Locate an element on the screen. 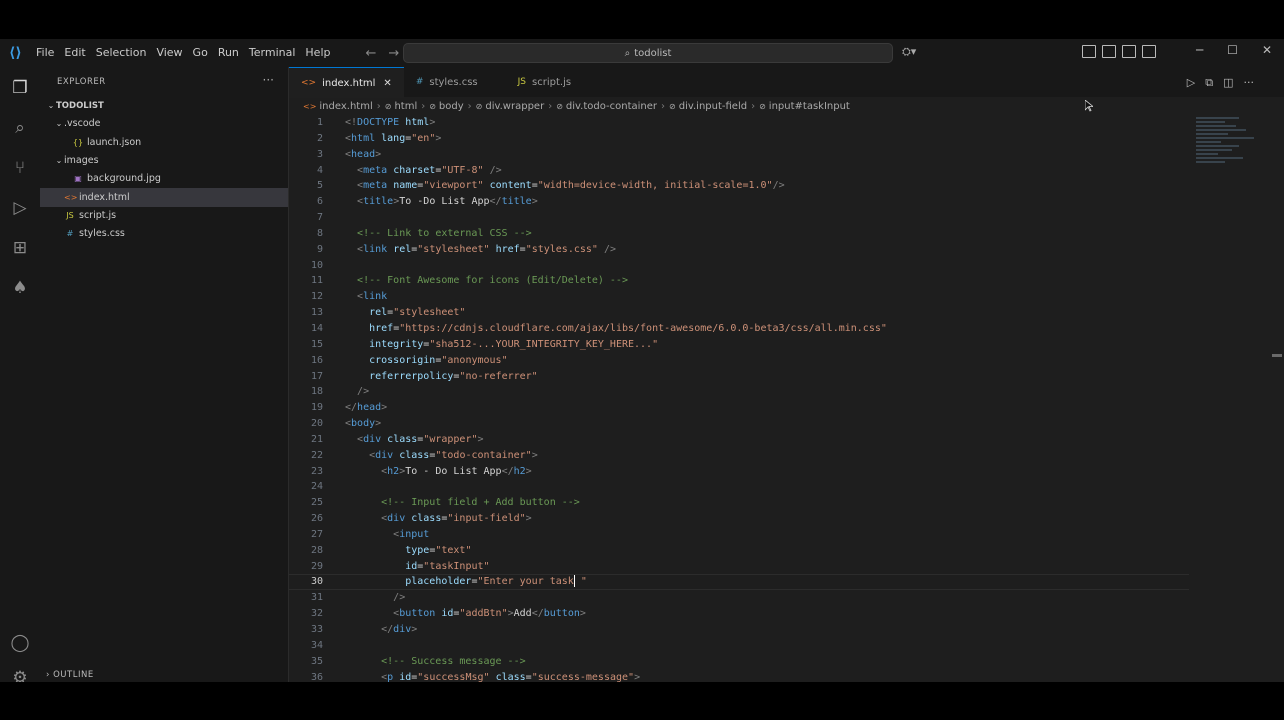  tree-item-styles-css: # styles.css is located at coordinates (164, 234).